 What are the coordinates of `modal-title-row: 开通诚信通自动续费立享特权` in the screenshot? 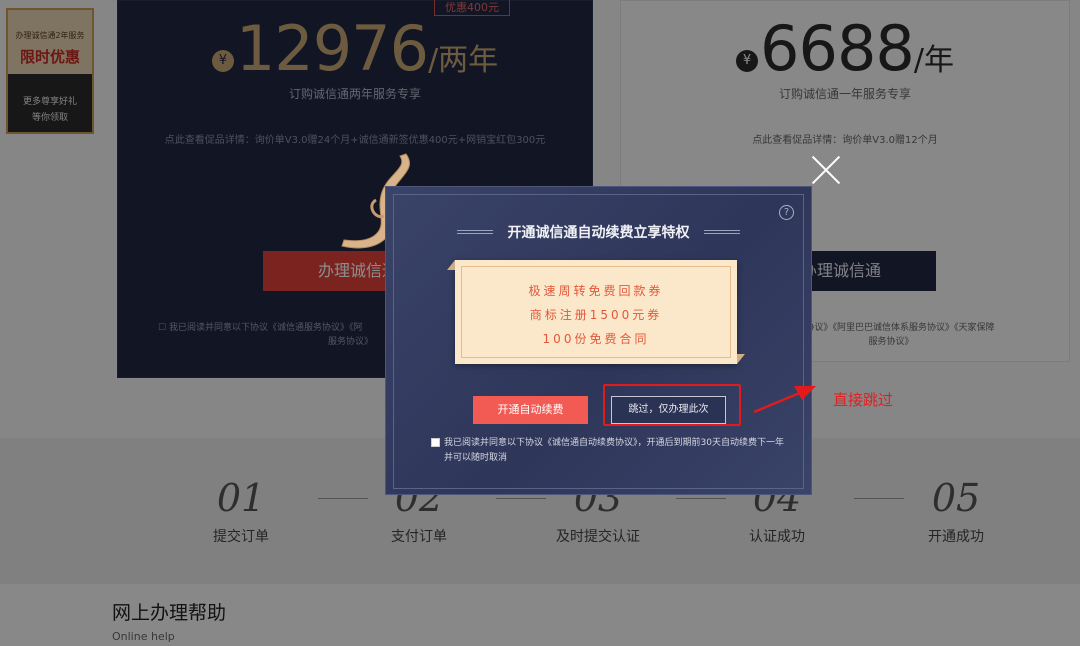 It's located at (598, 232).